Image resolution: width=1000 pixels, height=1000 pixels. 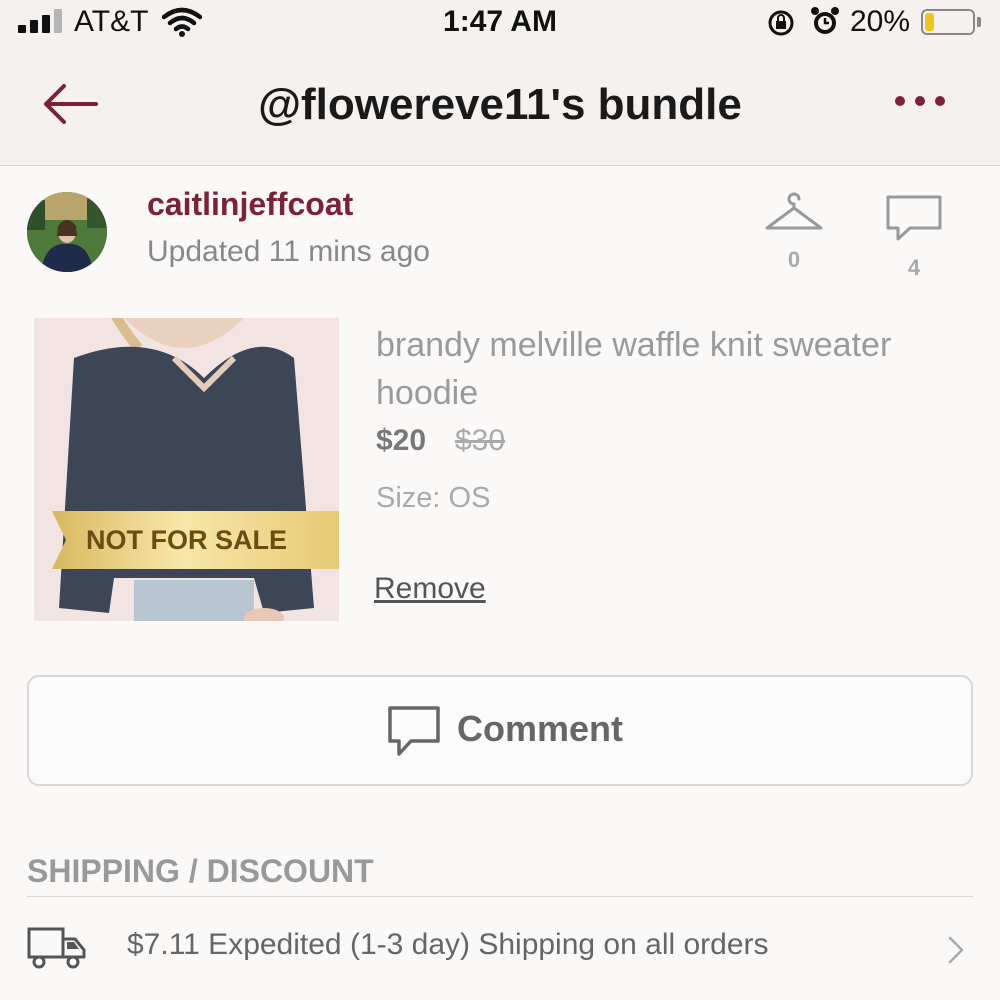 I want to click on avatar-photo, so click(x=67, y=232).